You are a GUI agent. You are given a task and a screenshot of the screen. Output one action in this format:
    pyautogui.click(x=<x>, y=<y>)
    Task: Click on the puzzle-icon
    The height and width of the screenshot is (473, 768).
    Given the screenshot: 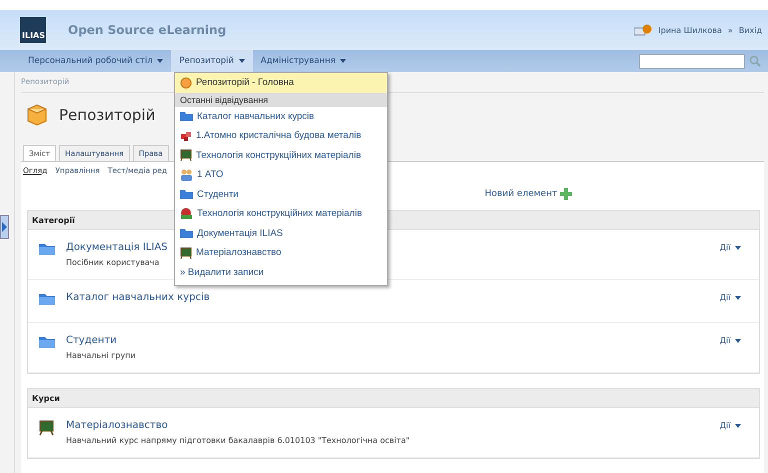 What is the action you would take?
    pyautogui.click(x=186, y=136)
    